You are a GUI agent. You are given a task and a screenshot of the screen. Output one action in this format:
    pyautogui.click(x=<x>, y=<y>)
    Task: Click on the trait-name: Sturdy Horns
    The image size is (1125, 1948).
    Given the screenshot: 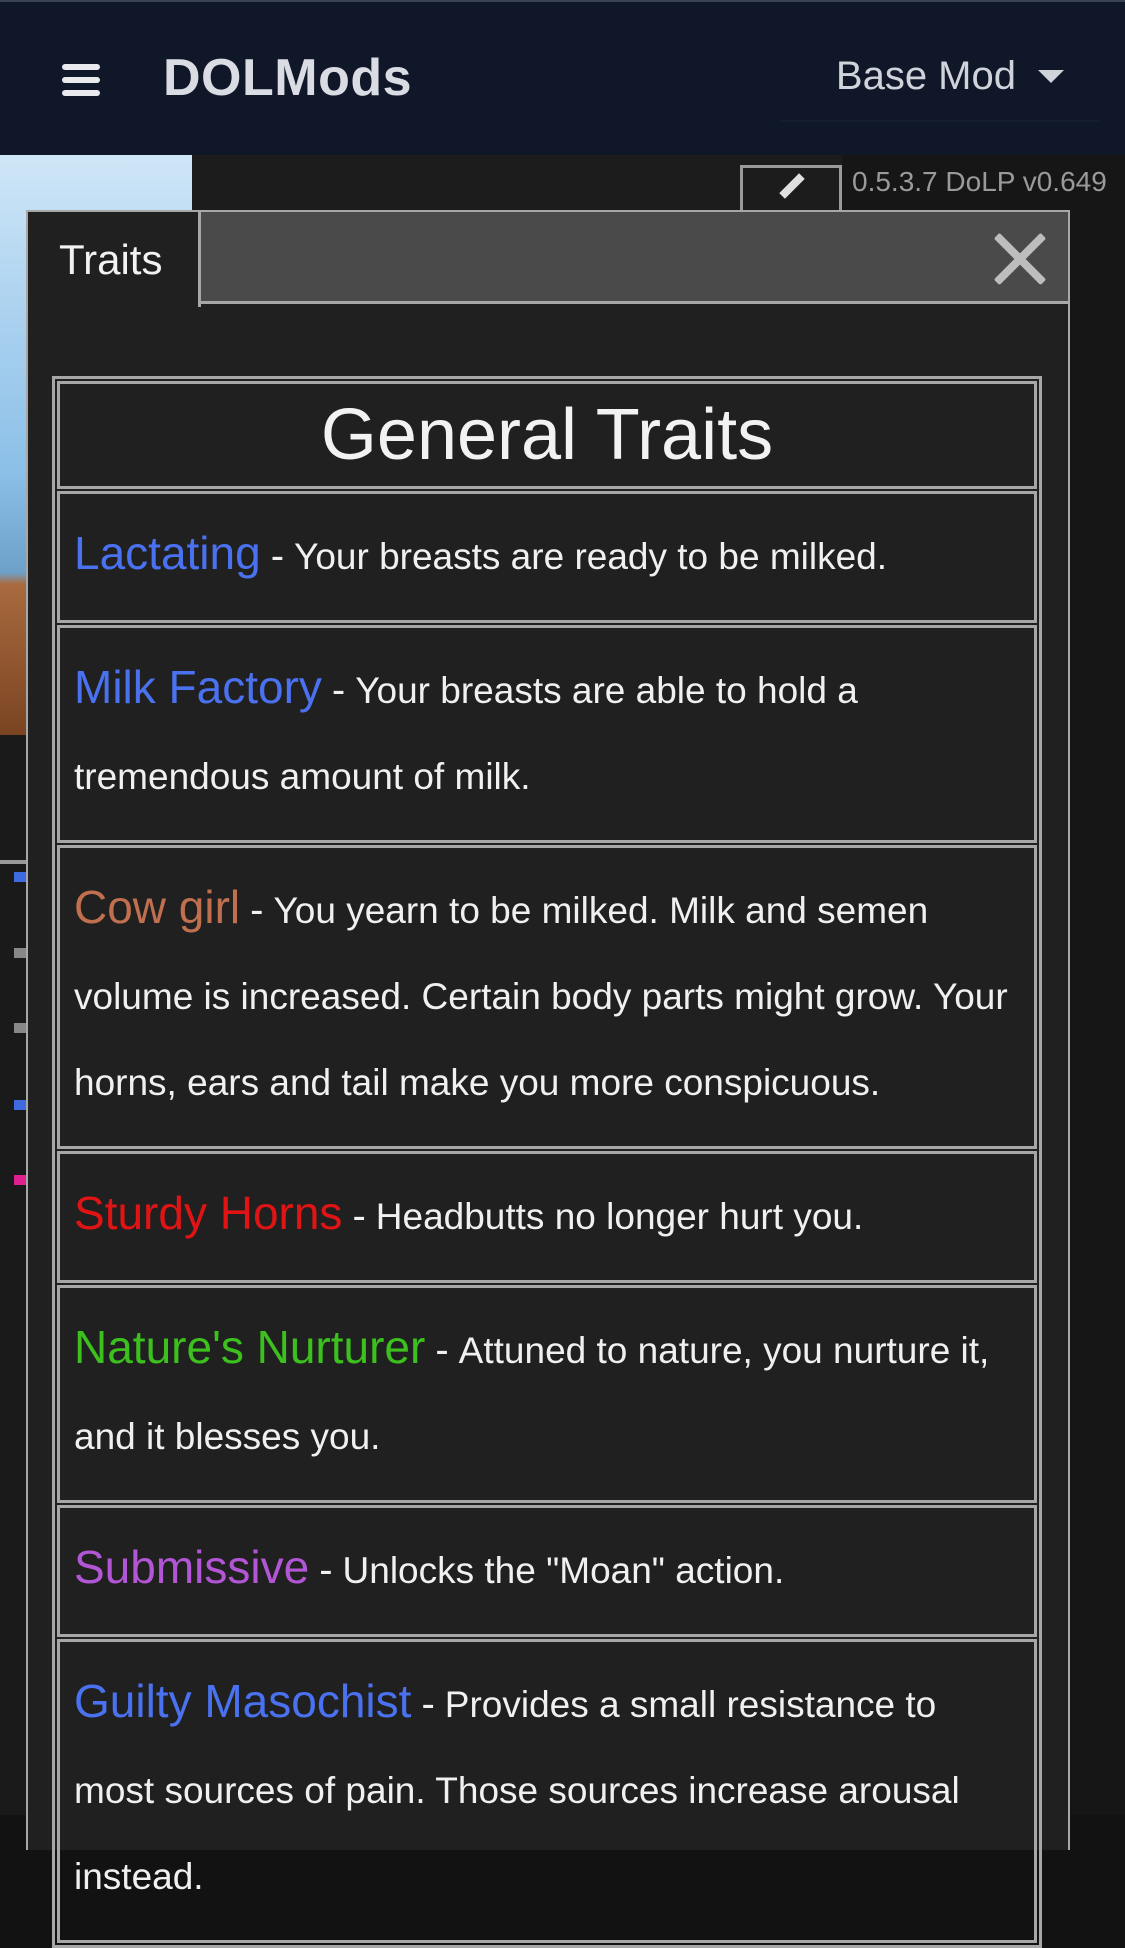 What is the action you would take?
    pyautogui.click(x=208, y=1213)
    